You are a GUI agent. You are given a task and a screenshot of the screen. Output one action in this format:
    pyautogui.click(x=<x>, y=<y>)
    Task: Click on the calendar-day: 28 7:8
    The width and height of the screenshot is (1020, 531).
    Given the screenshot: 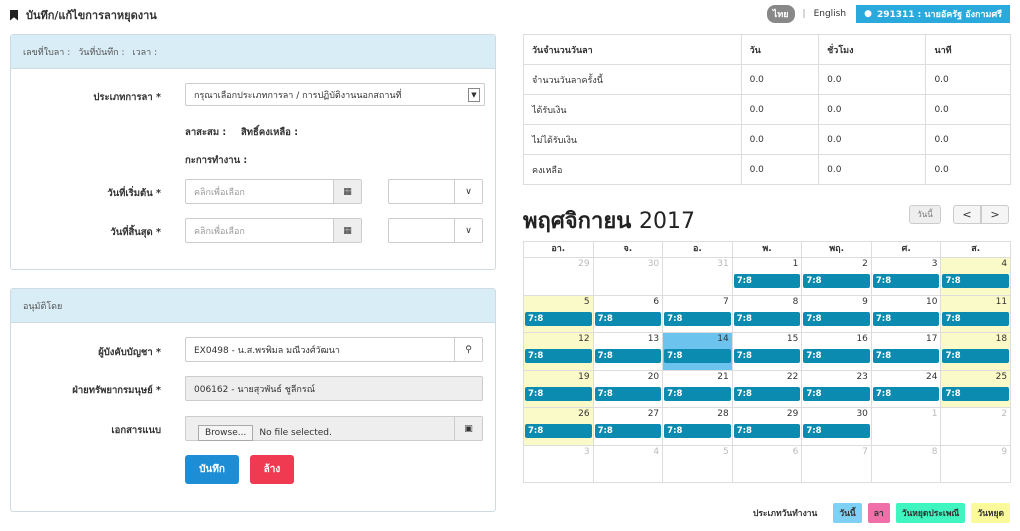 What is the action you would take?
    pyautogui.click(x=698, y=427)
    